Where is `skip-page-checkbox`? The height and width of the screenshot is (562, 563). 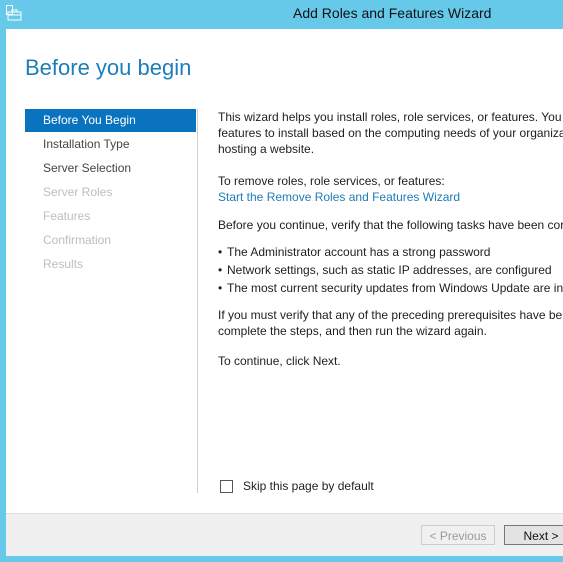
skip-page-checkbox is located at coordinates (226, 486).